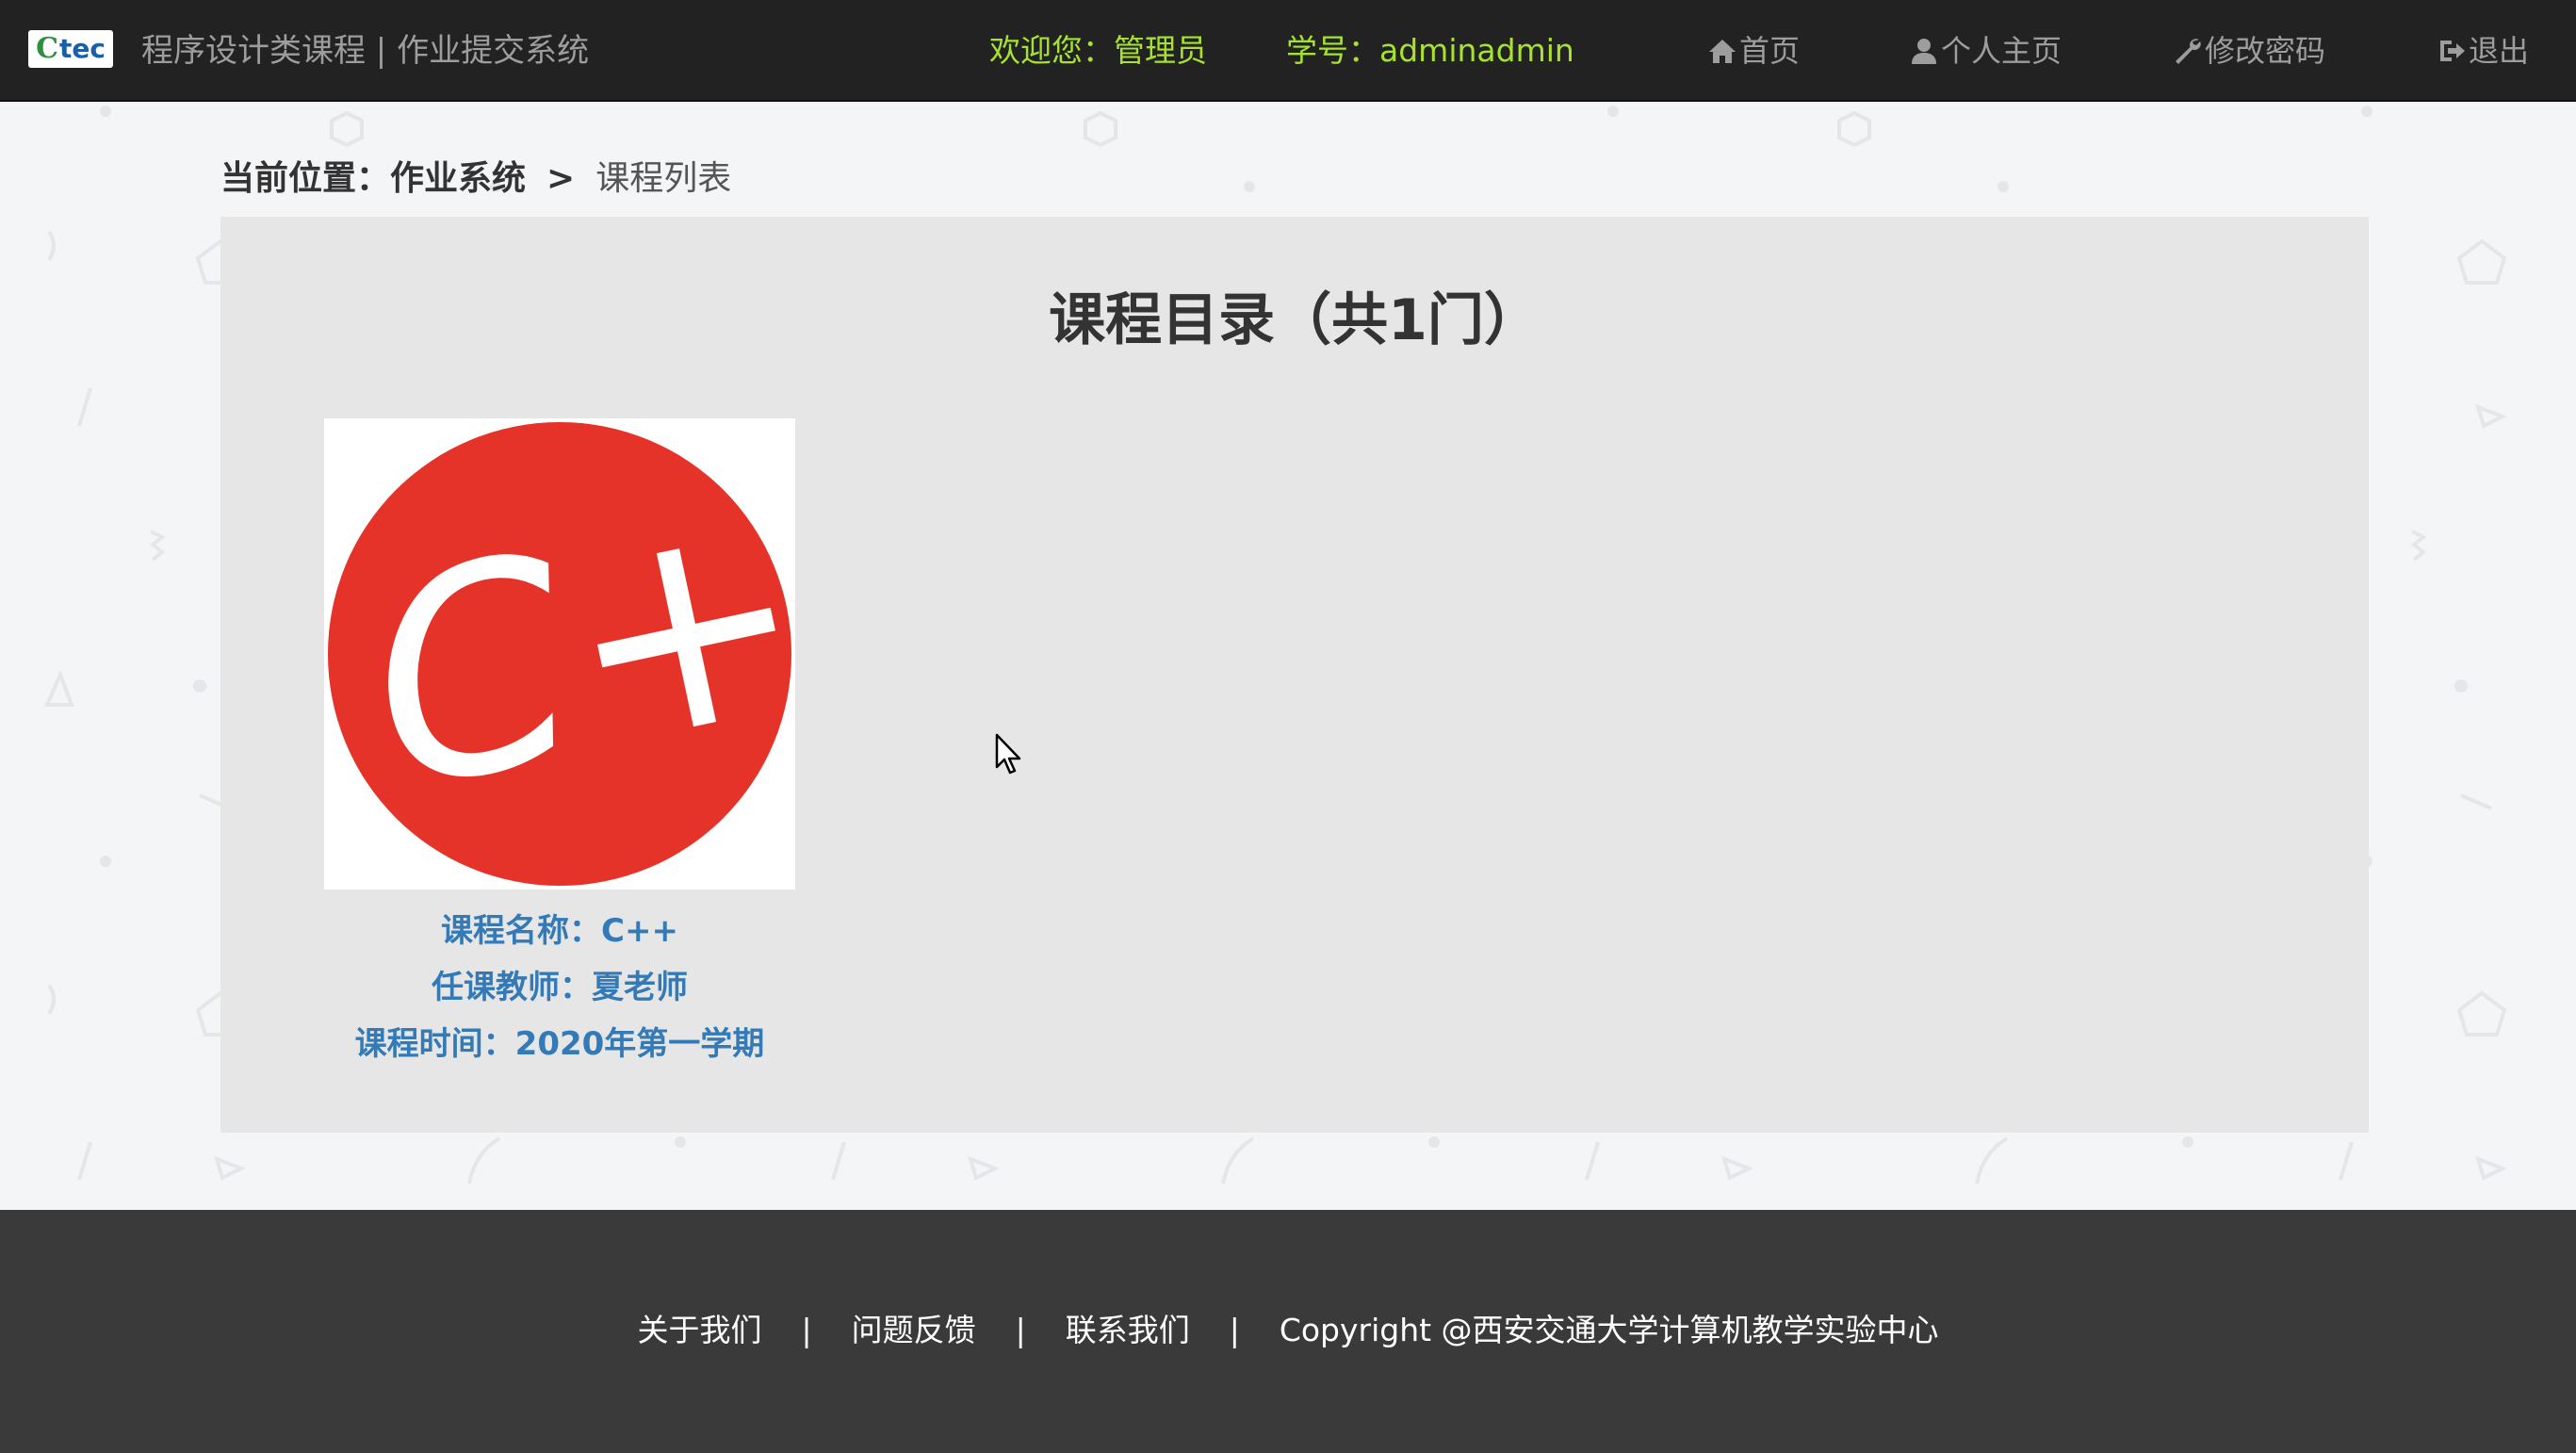 This screenshot has height=1453, width=2576. I want to click on course-teacher: 任课教师：夏老师, so click(560, 987).